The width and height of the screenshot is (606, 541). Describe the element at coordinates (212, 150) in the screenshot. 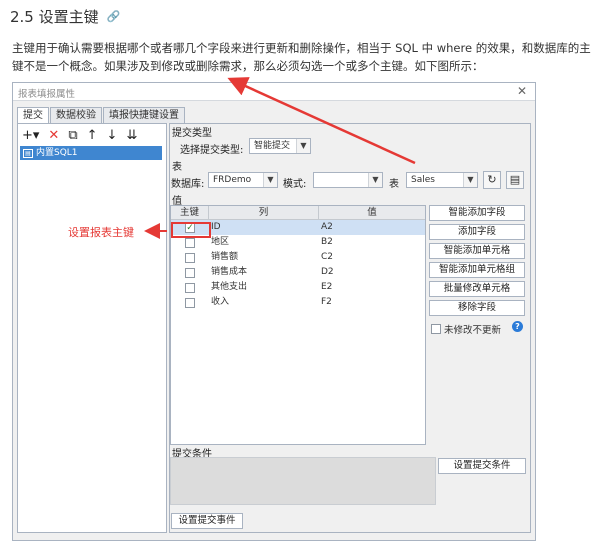

I see `submit-type-label: 选择提交类型:` at that location.